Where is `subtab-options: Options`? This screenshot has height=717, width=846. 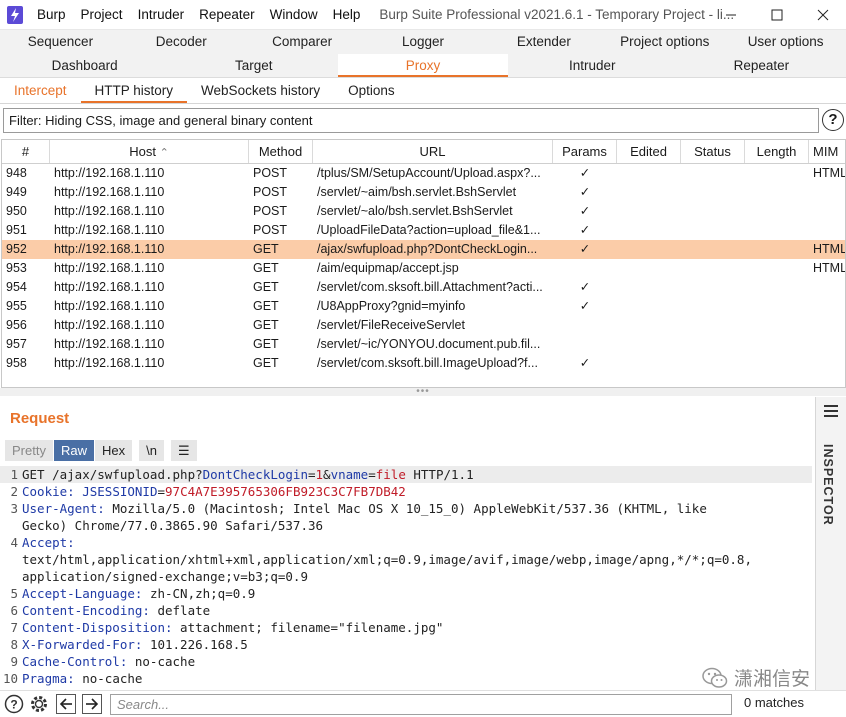
subtab-options: Options is located at coordinates (371, 91).